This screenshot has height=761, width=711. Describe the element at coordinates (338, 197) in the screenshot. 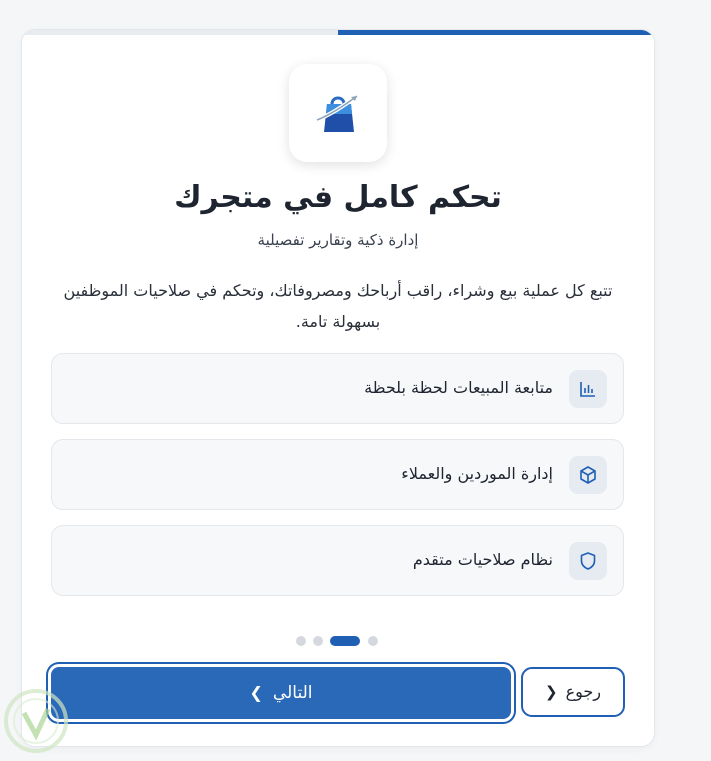

I see `page-title: تحكم كامل في متجرك` at that location.